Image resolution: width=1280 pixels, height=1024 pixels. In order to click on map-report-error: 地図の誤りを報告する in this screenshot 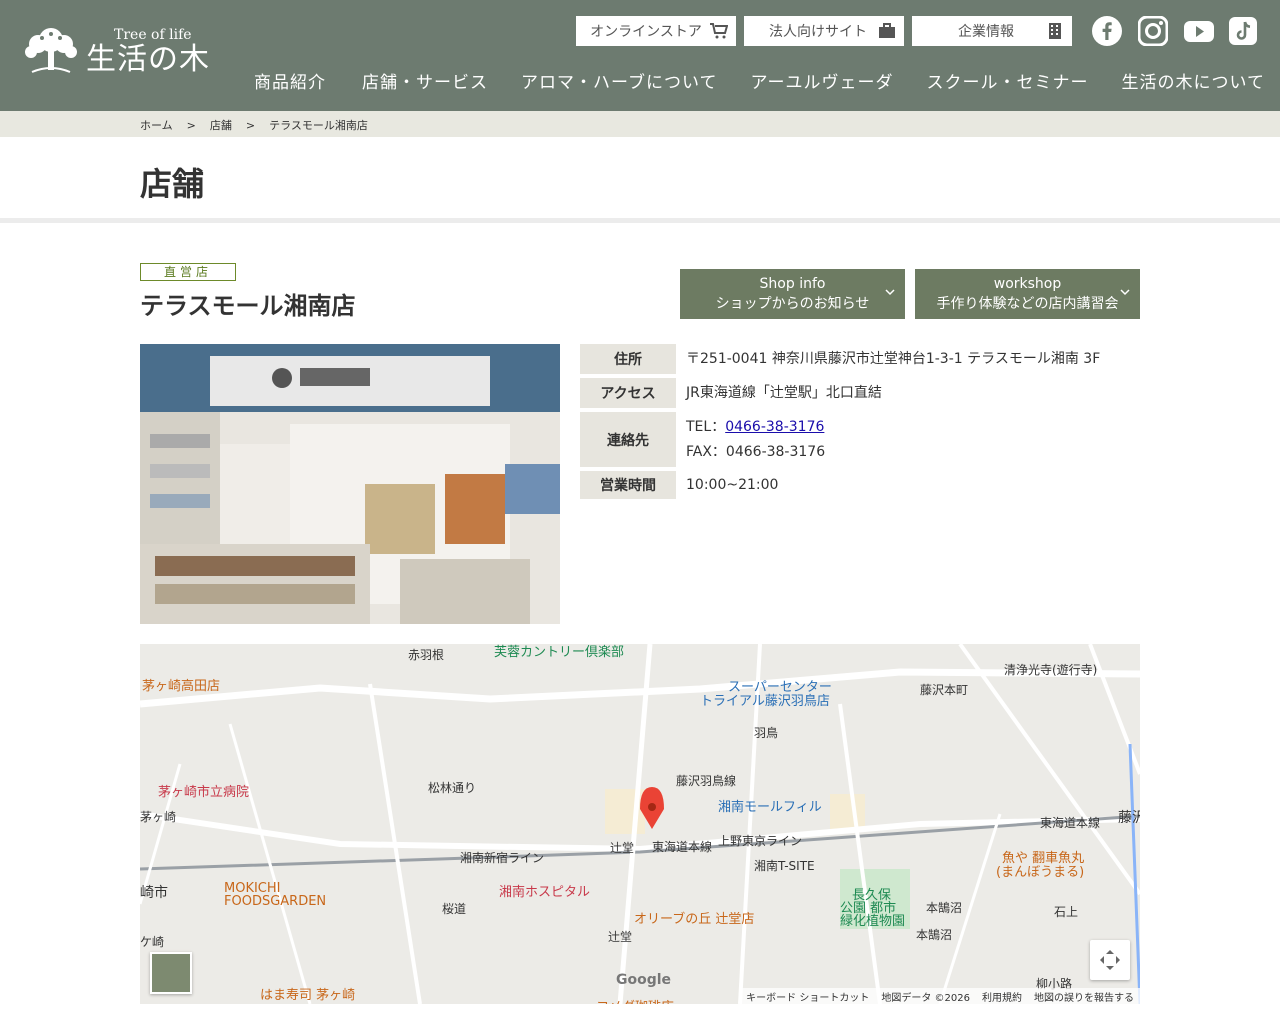, I will do `click(1084, 996)`.